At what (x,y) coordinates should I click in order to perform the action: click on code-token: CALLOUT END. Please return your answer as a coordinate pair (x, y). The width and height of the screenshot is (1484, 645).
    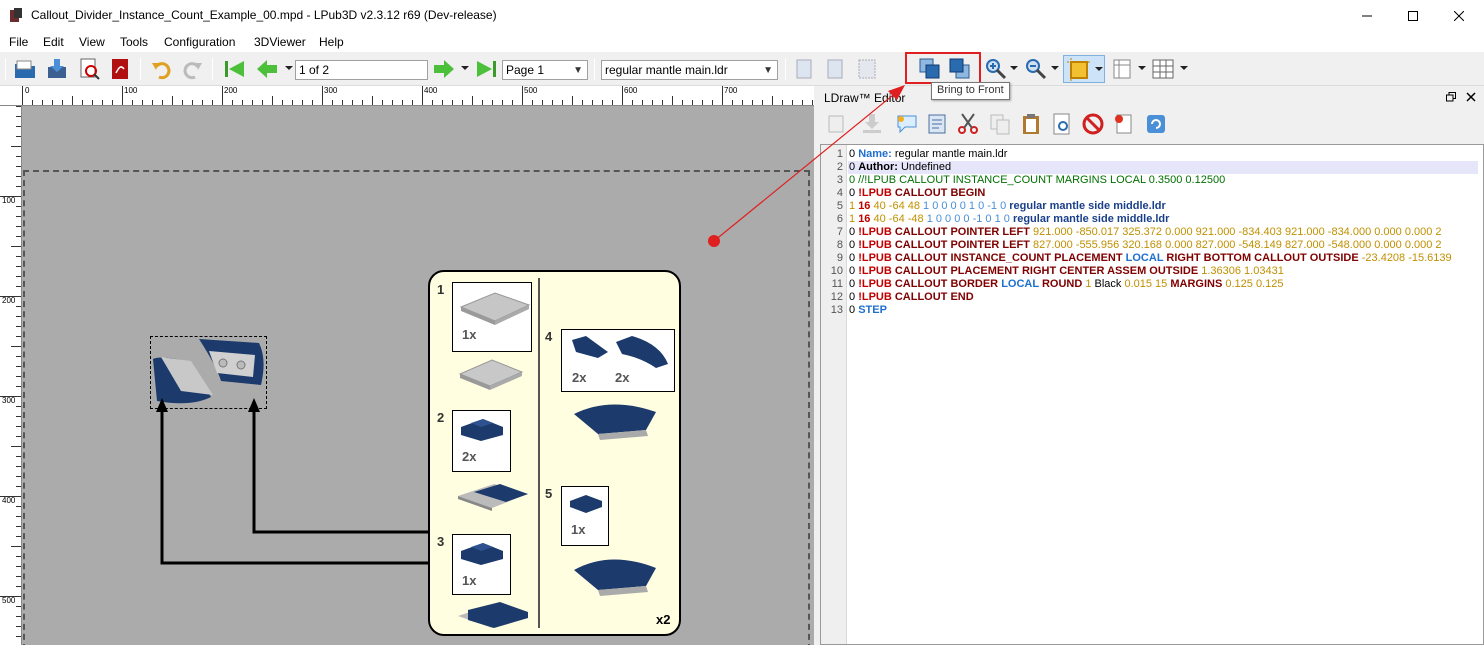
    Looking at the image, I should click on (934, 297).